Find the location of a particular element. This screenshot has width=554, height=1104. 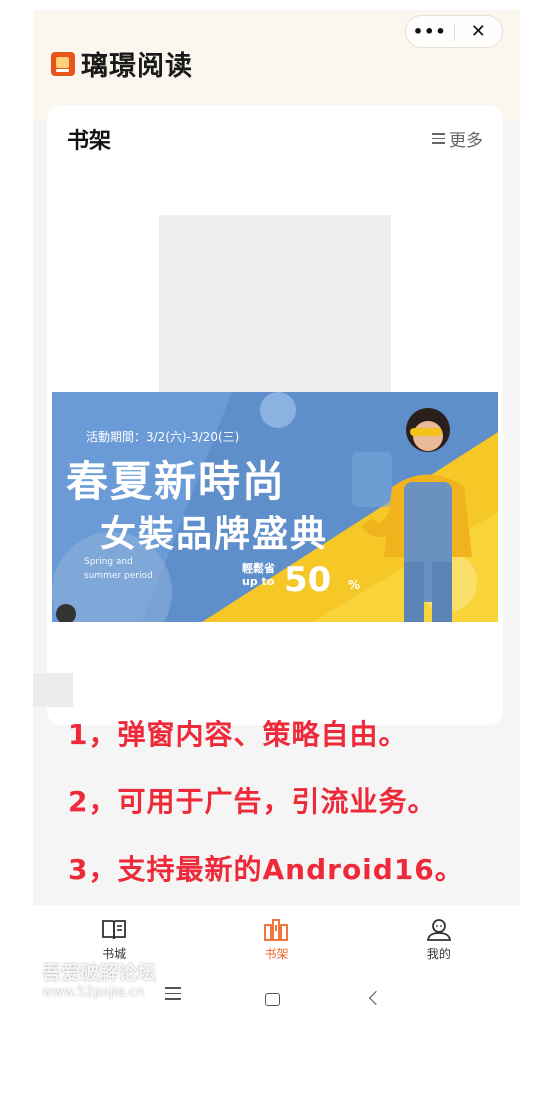

banner-period: 活動期間：3/2(六)-3/20(三) is located at coordinates (163, 437).